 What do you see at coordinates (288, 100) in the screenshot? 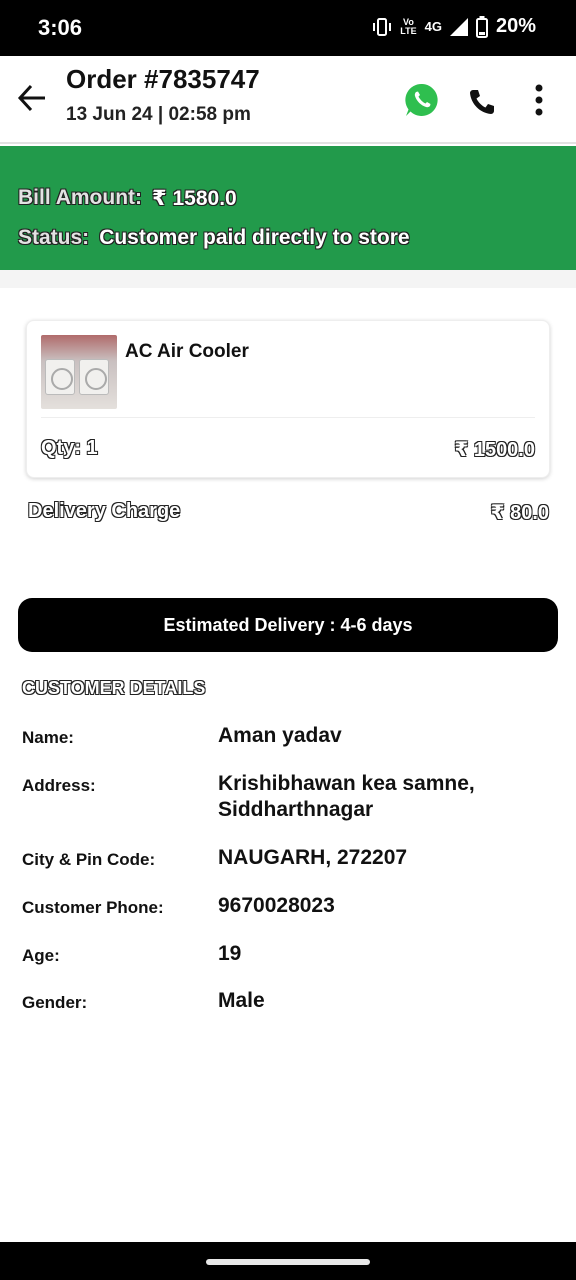
I see `app-bar: Order #7835747 13 Jun 24 | 02:58 pm` at bounding box center [288, 100].